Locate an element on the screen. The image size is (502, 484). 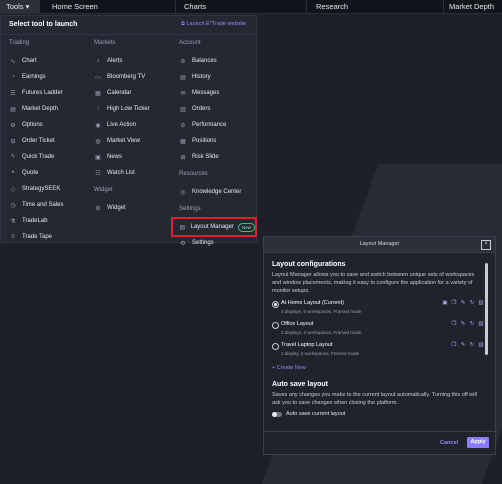
layout-name: At Home Layout (Current) is located at coordinates (312, 303).